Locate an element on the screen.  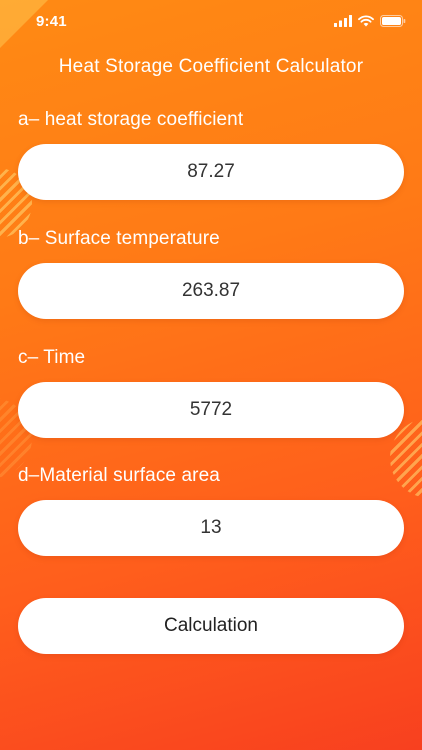
time-field is located at coordinates (211, 410).